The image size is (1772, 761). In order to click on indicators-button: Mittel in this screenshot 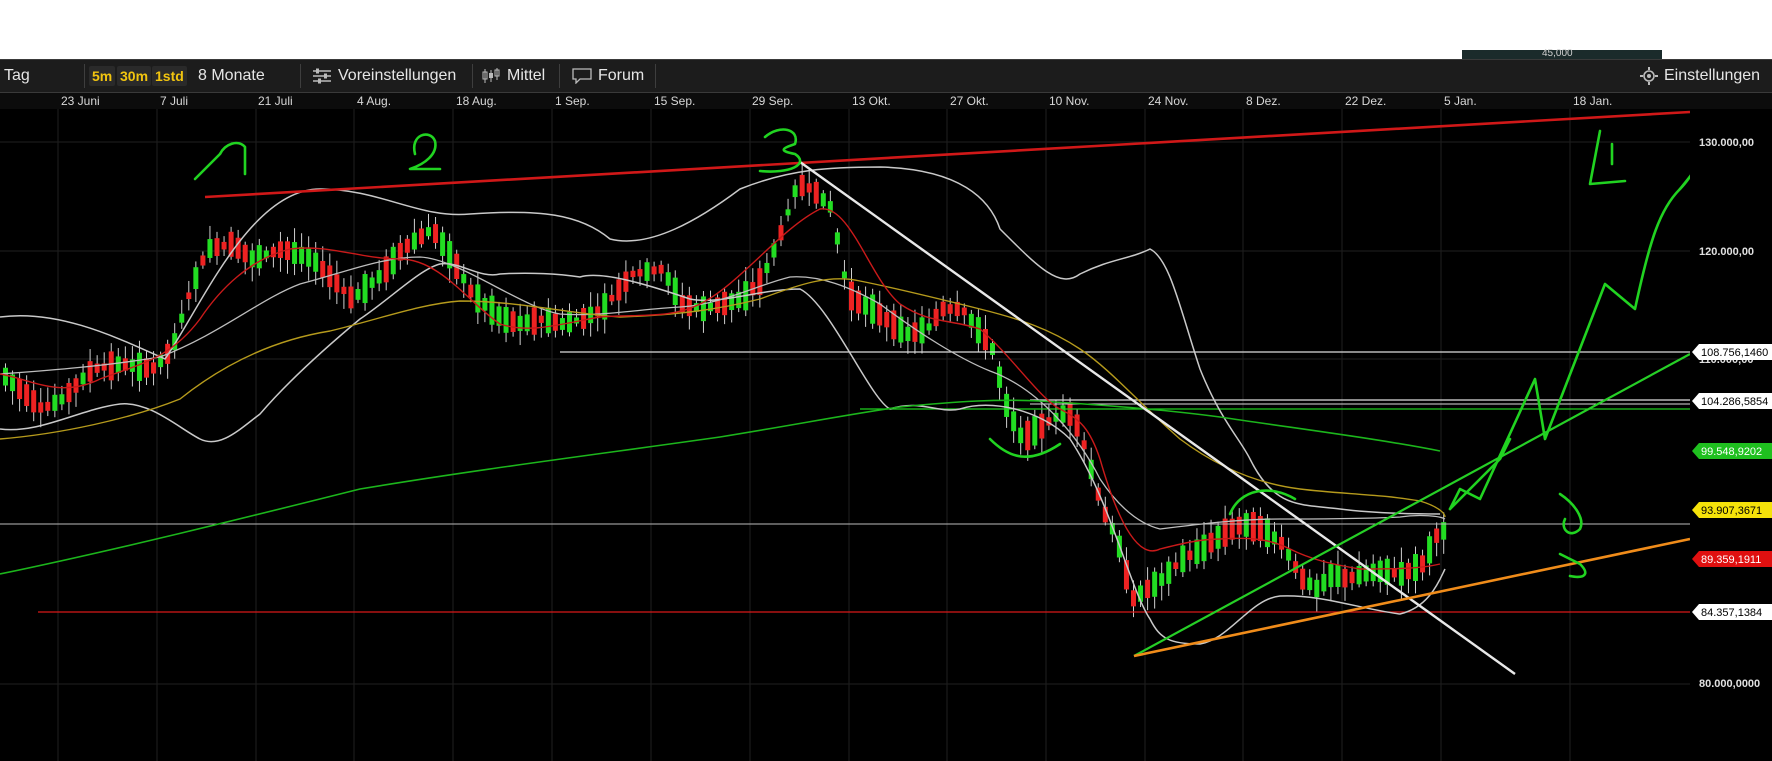, I will do `click(513, 76)`.